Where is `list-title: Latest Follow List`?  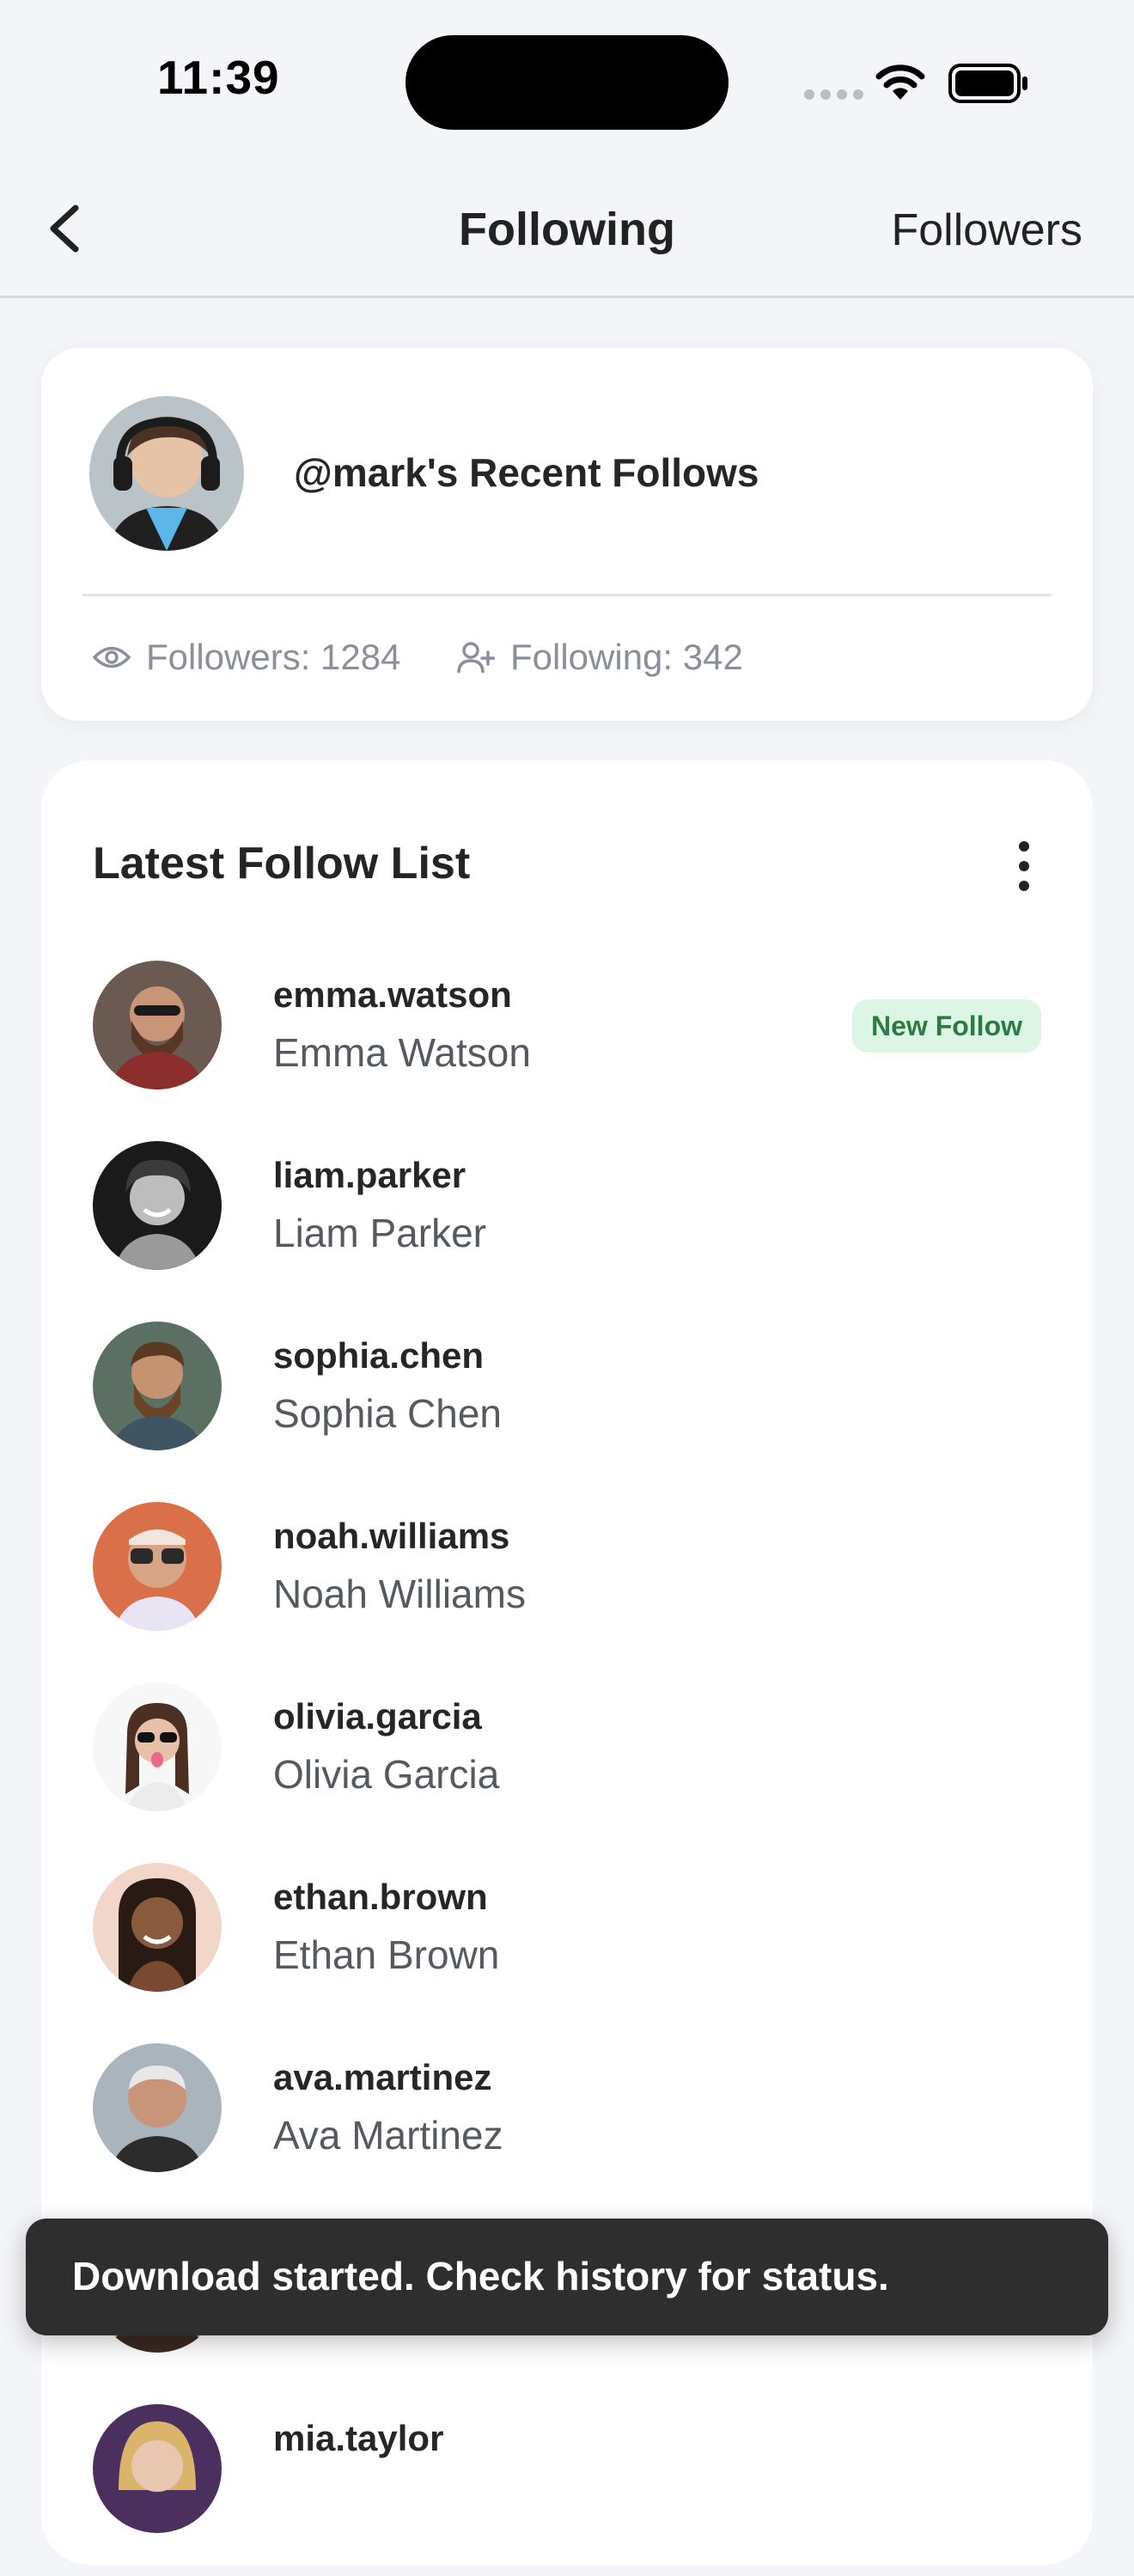 list-title: Latest Follow List is located at coordinates (282, 863).